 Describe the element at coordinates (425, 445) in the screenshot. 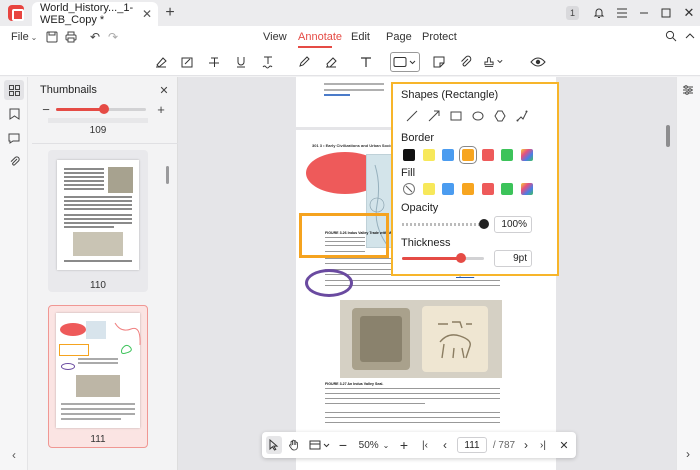

I see `first-page-button: |‹` at that location.